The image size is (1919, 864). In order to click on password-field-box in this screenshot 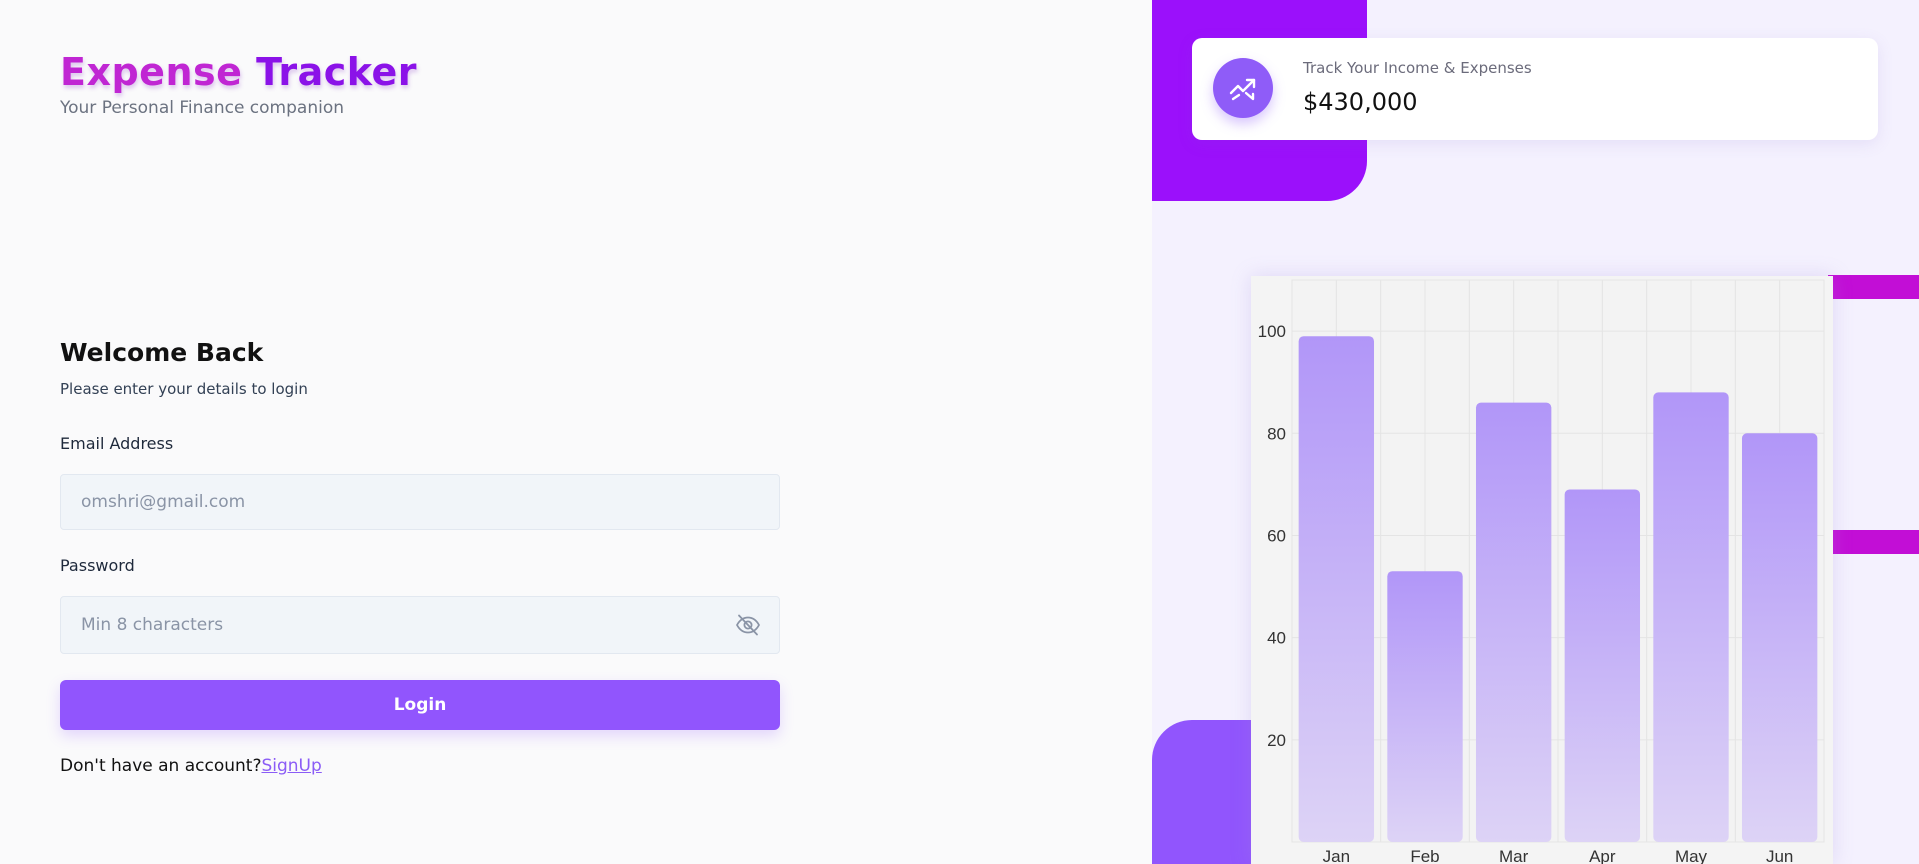, I will do `click(420, 625)`.